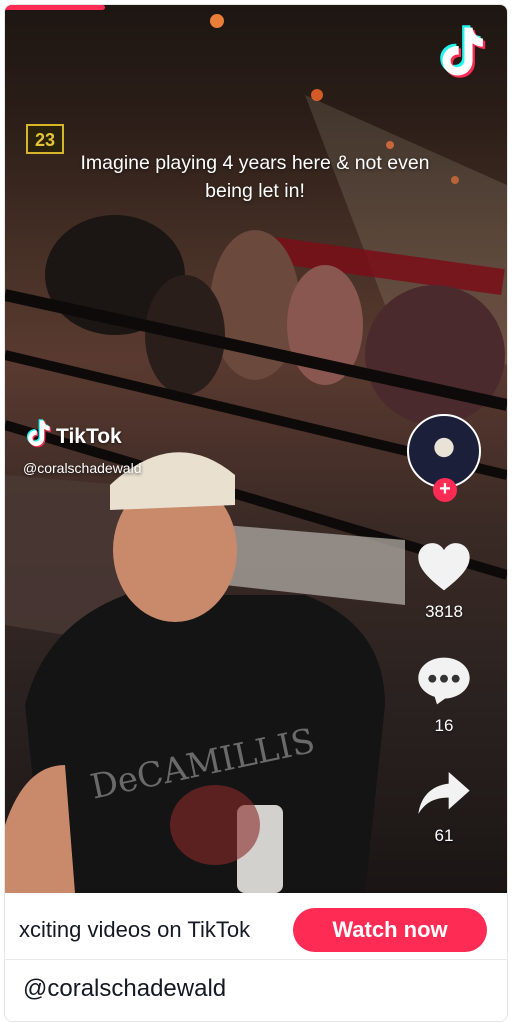 The image size is (518, 1024). I want to click on watermark-username: @coralschadewald, so click(82, 468).